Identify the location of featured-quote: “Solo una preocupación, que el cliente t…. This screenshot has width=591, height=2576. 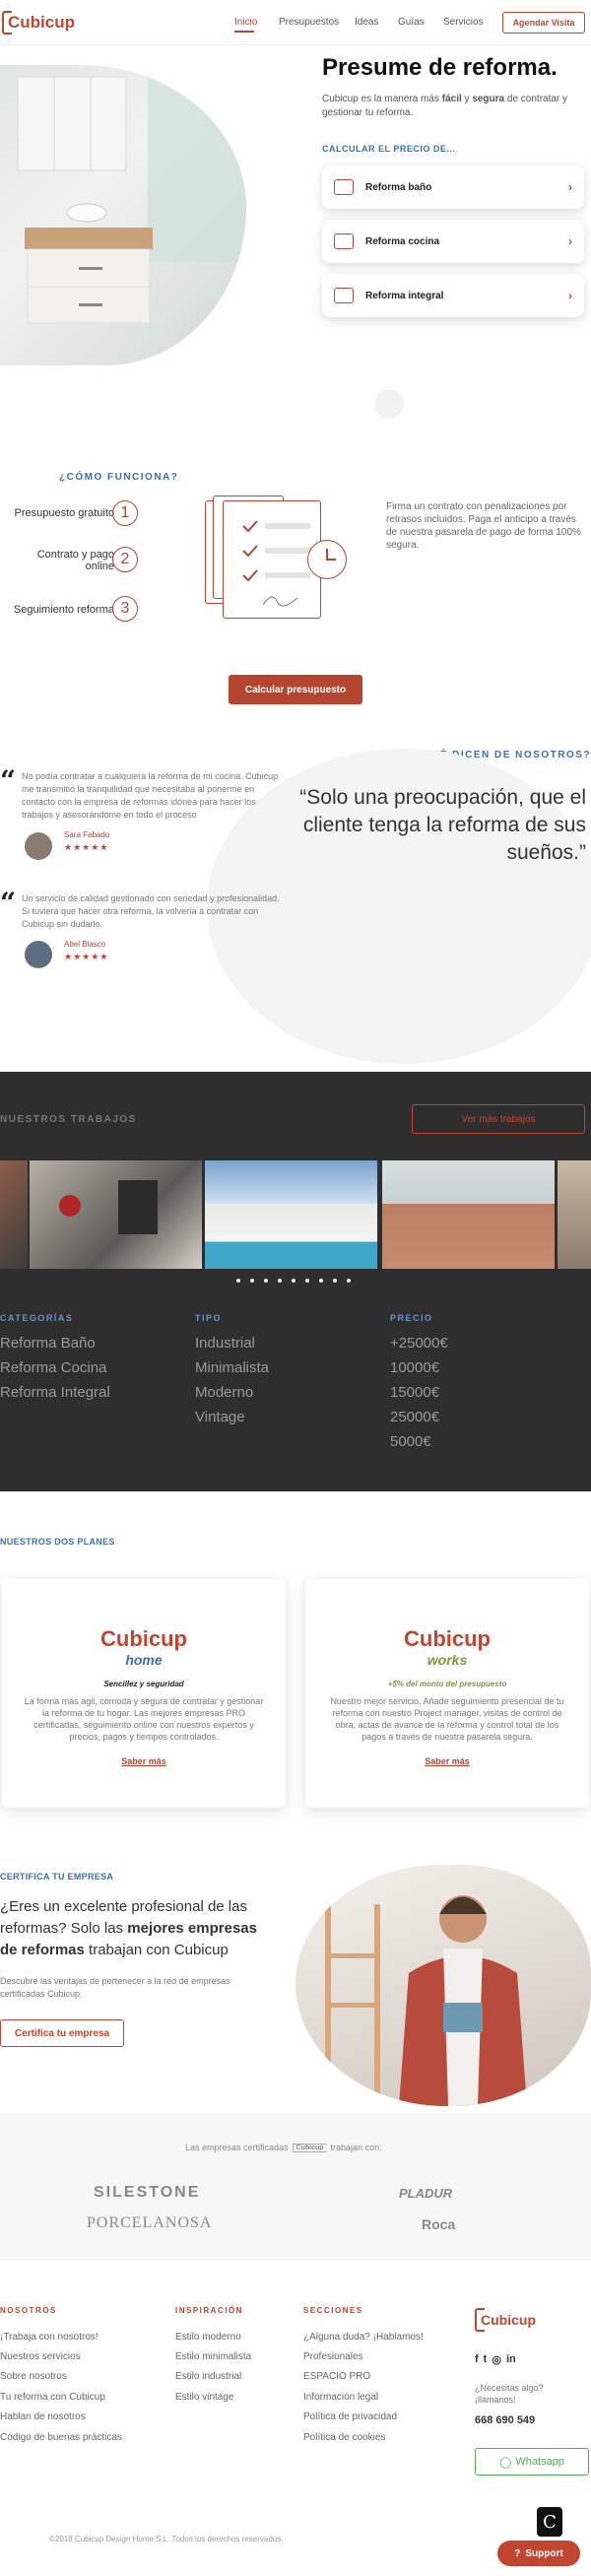
(442, 825).